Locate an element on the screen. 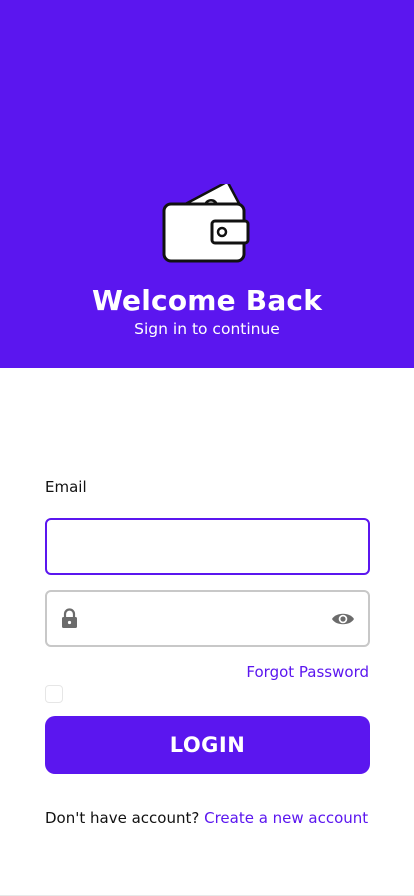  password-field is located at coordinates (207, 618).